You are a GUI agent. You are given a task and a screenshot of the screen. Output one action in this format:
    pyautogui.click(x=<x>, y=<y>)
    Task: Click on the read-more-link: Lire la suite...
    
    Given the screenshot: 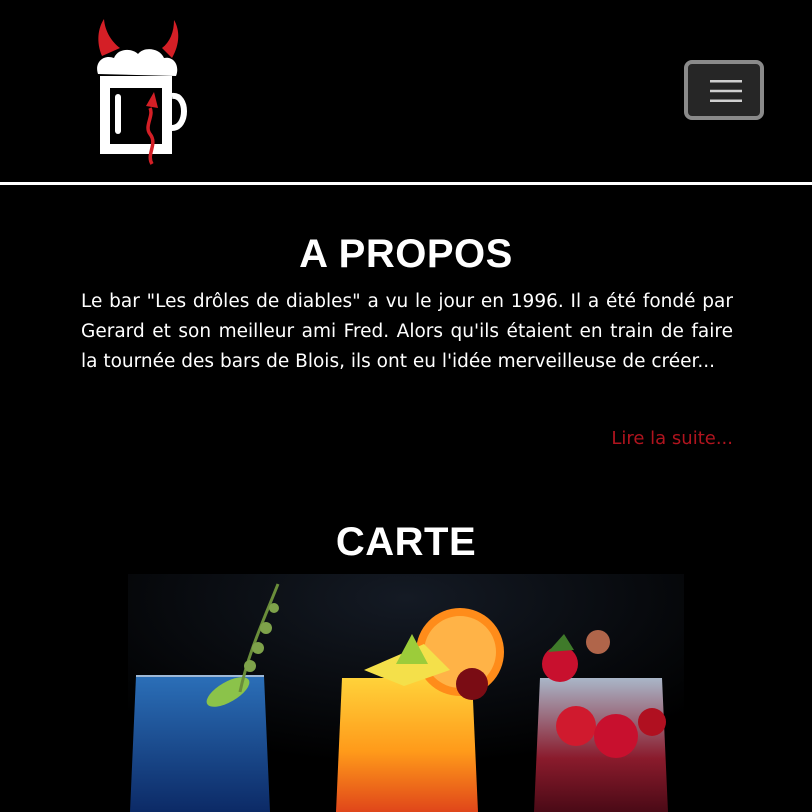 What is the action you would take?
    pyautogui.click(x=672, y=438)
    